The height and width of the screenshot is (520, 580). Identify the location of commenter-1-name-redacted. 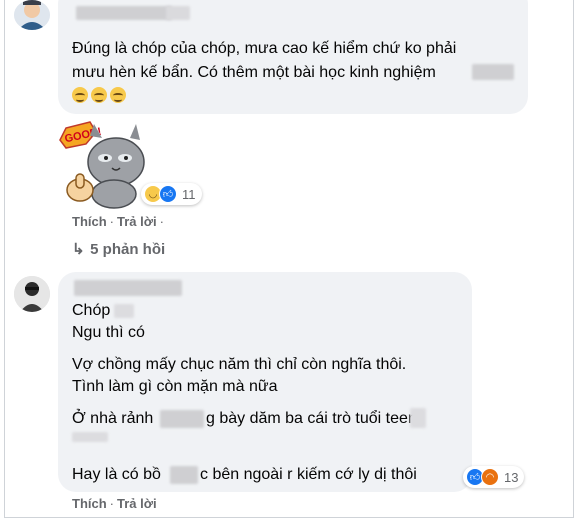
(124, 13).